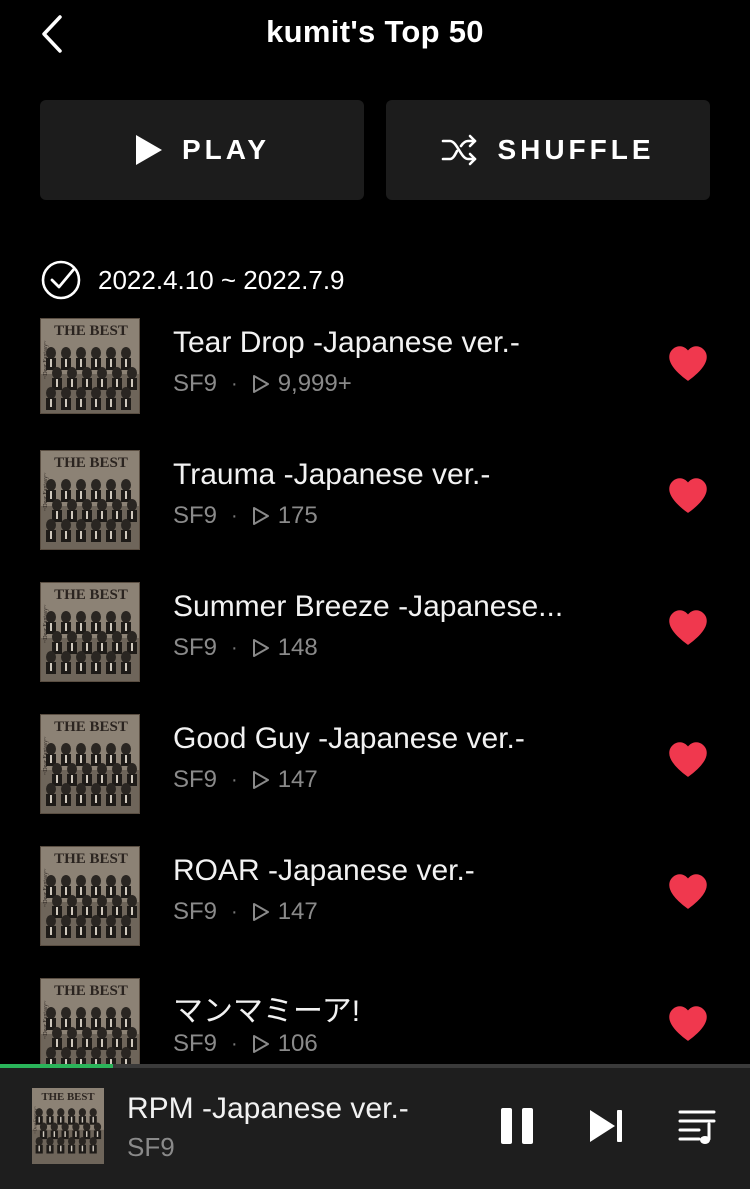  Describe the element at coordinates (226, 149) in the screenshot. I see `play-label: PLAY` at that location.